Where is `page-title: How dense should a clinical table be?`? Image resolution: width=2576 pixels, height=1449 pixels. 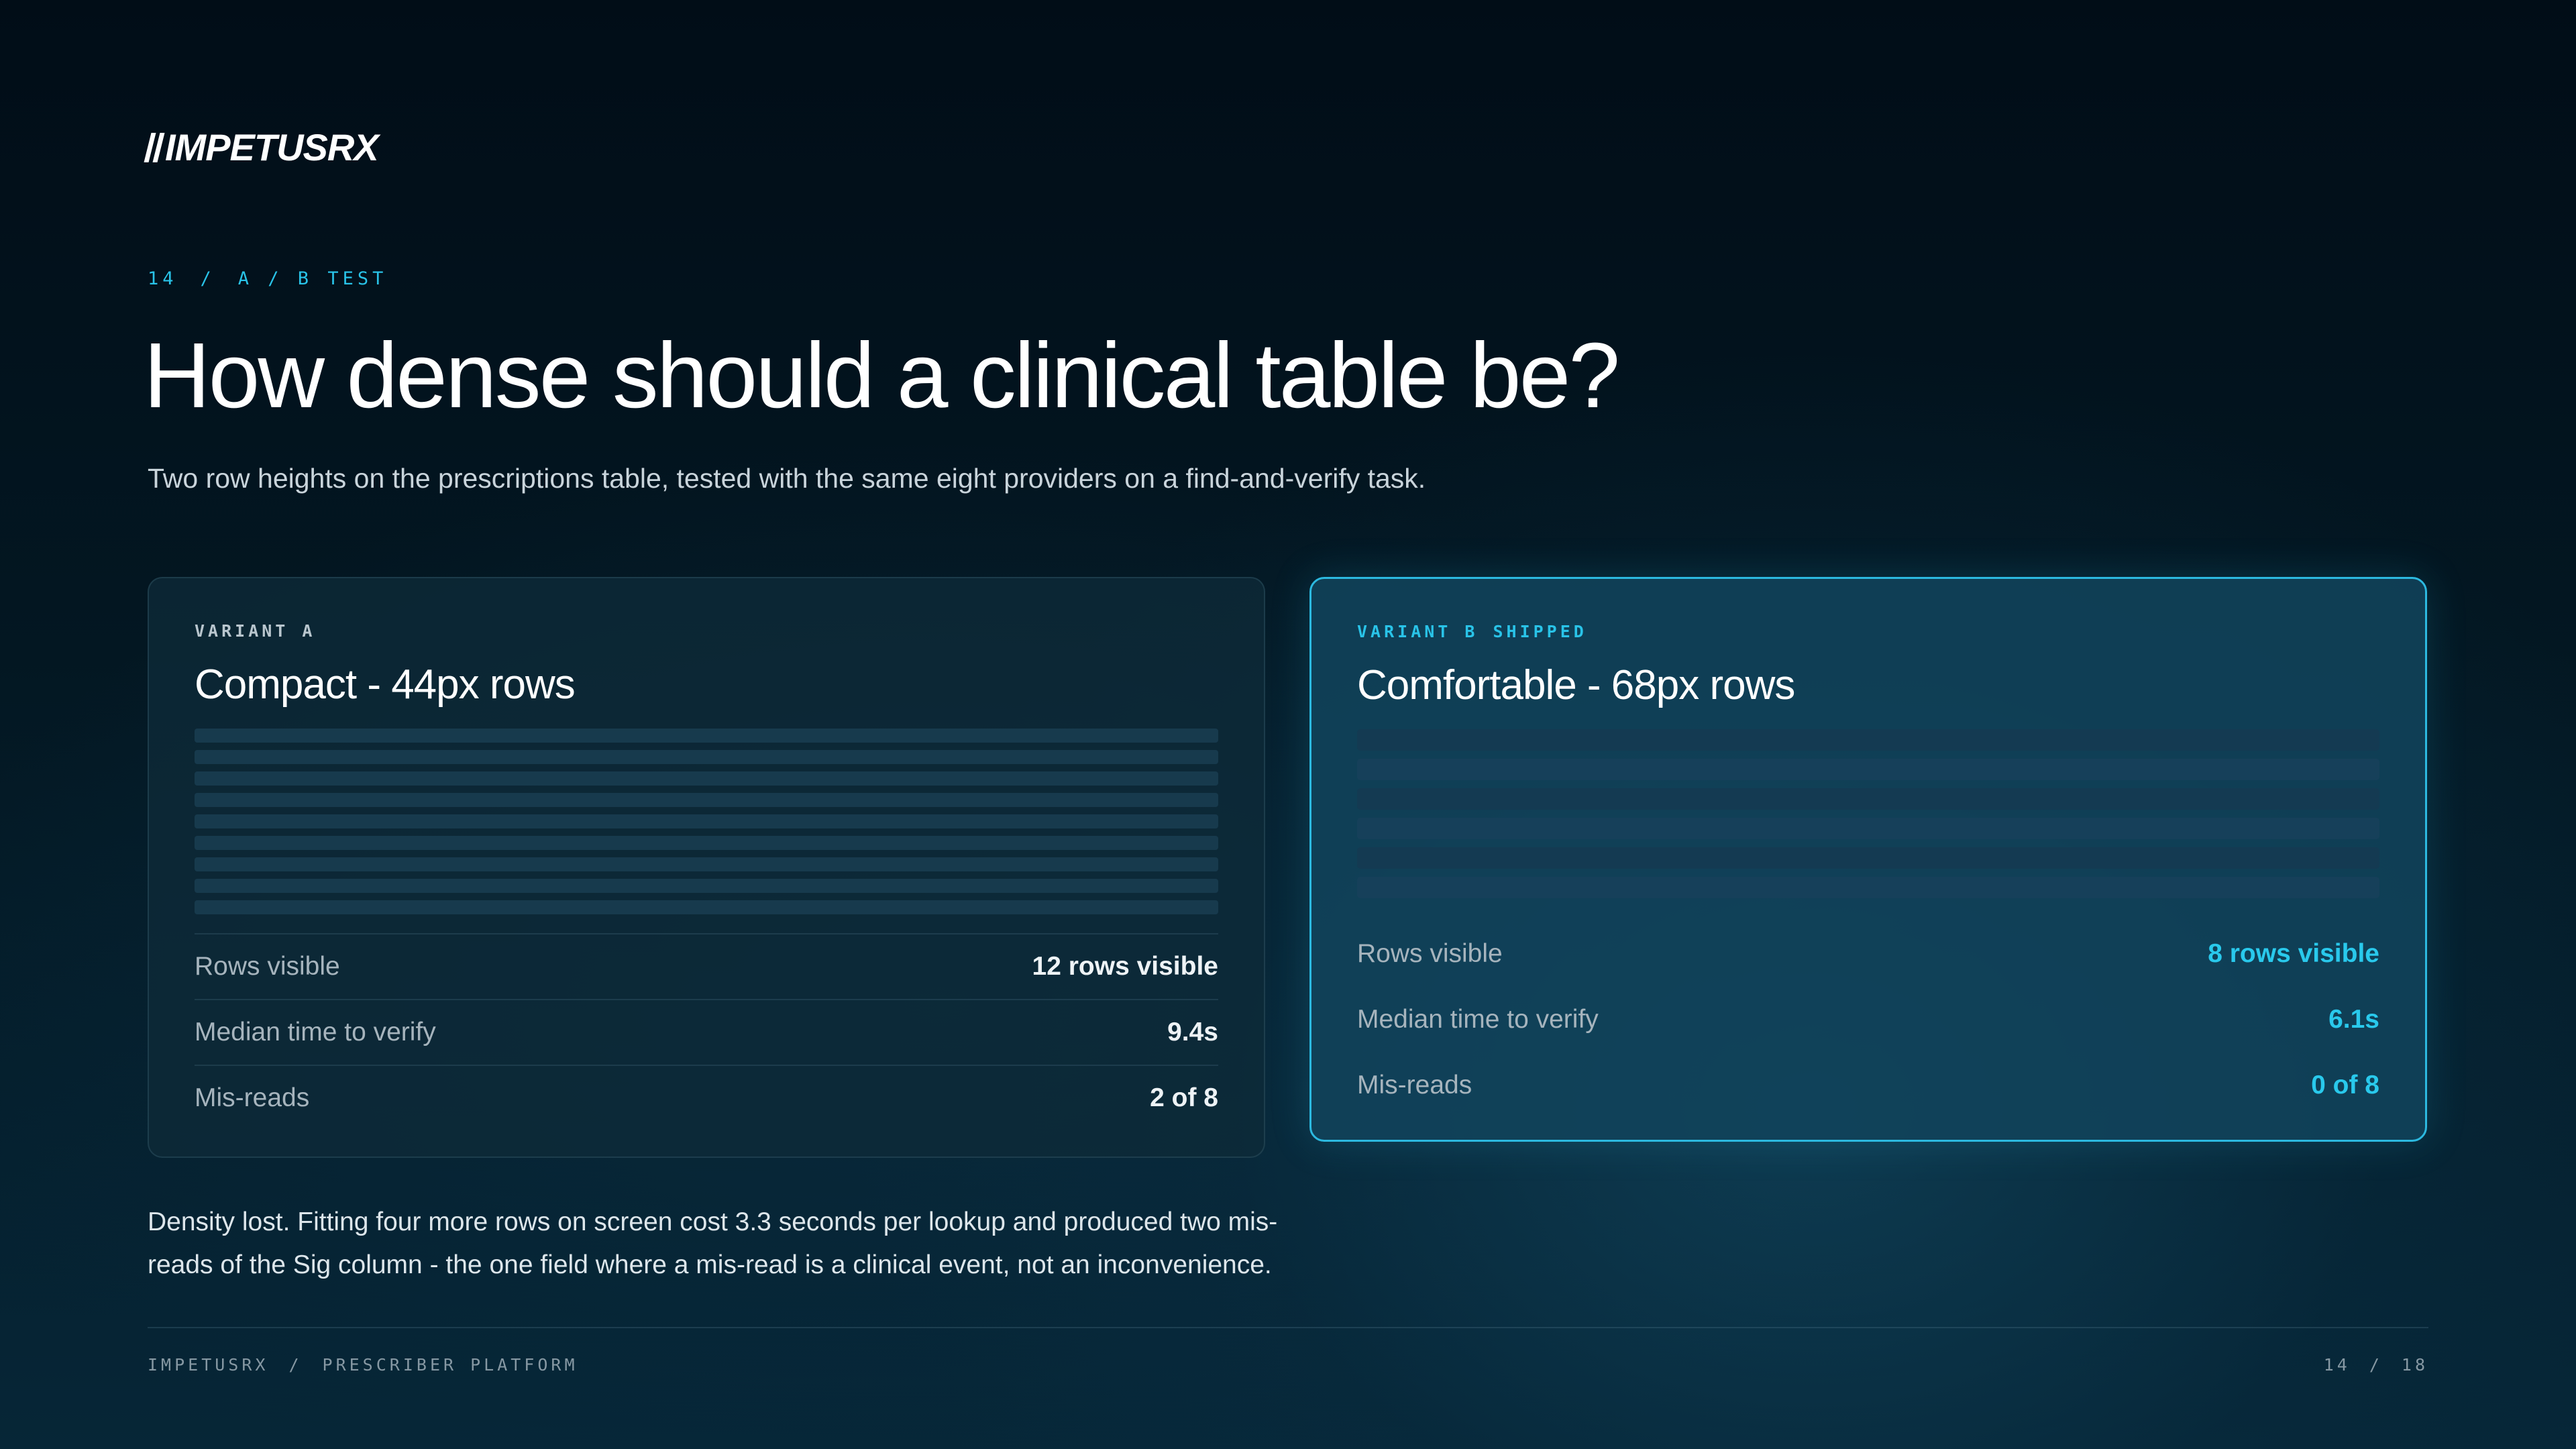
page-title: How dense should a clinical table be? is located at coordinates (882, 375).